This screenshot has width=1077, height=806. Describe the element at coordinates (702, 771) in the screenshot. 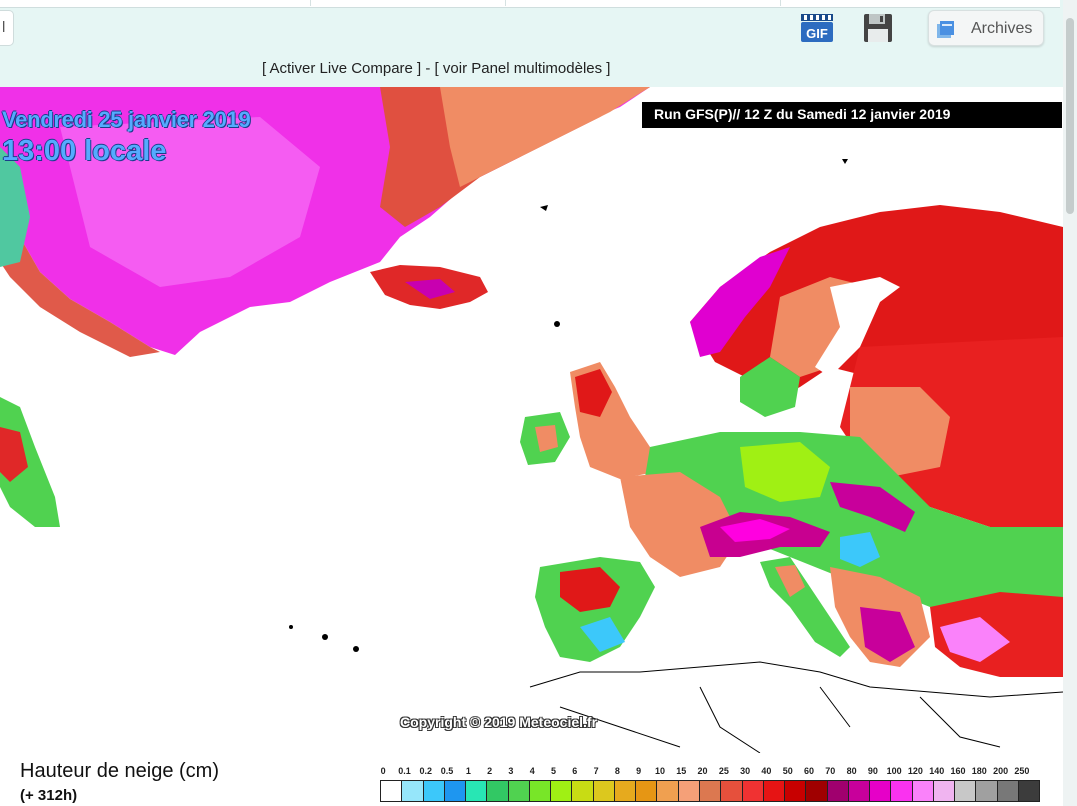

I see `scale-label: 20` at that location.